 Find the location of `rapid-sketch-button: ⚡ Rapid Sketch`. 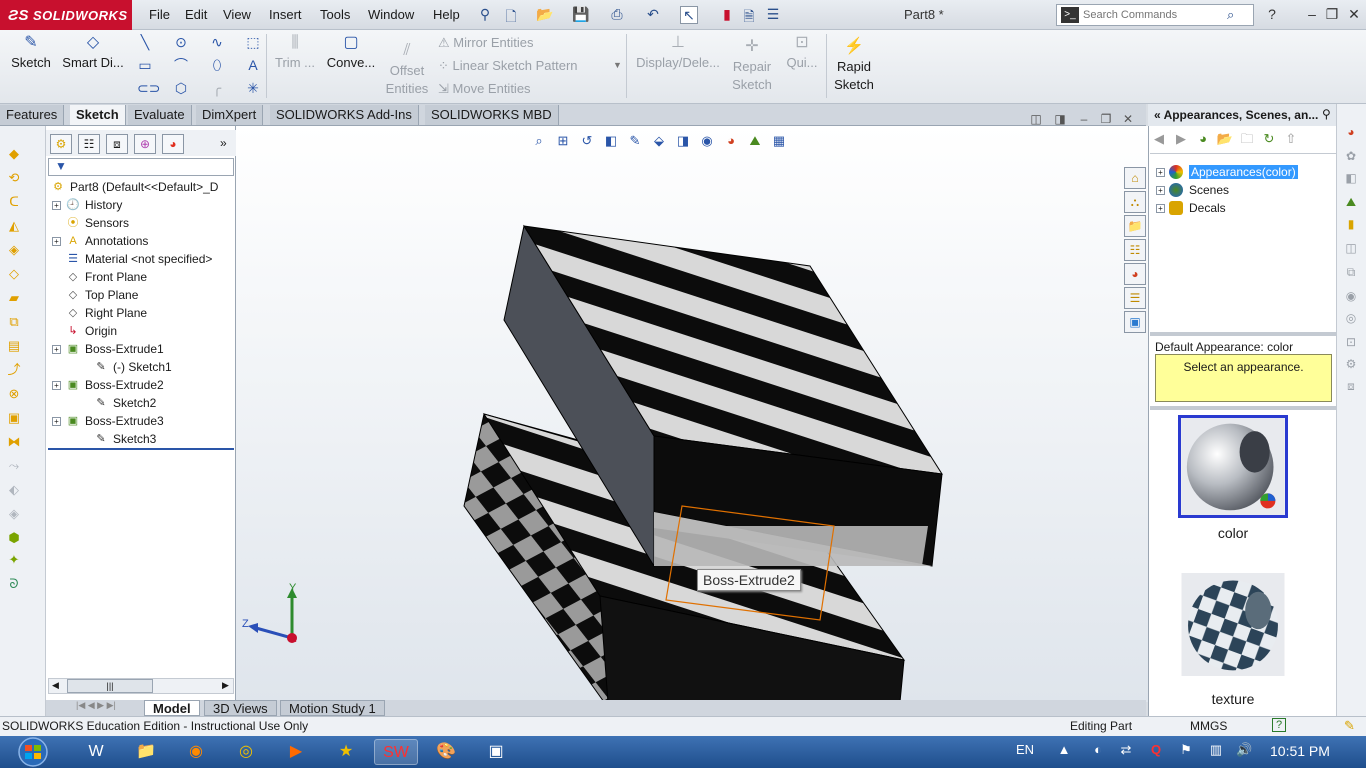

rapid-sketch-button: ⚡ Rapid Sketch is located at coordinates (854, 66).